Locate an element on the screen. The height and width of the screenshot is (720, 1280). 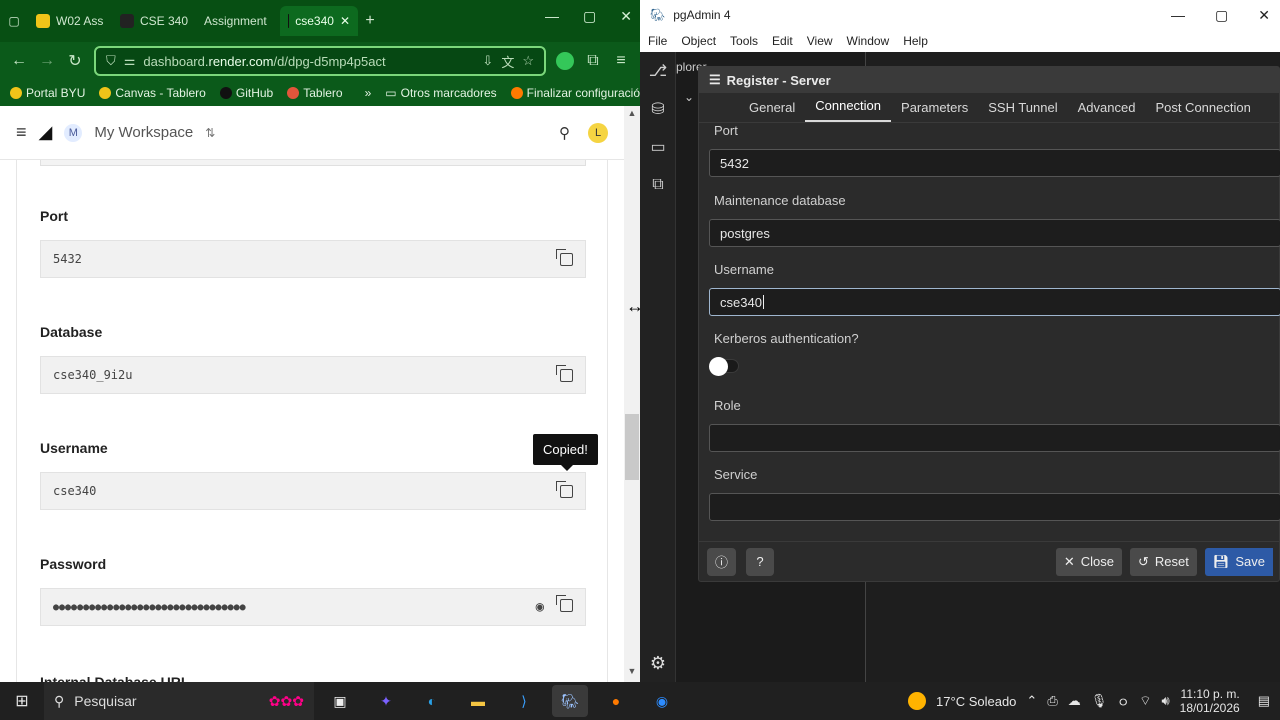
save-button: 💾︎ Save is located at coordinates (1238, 561).